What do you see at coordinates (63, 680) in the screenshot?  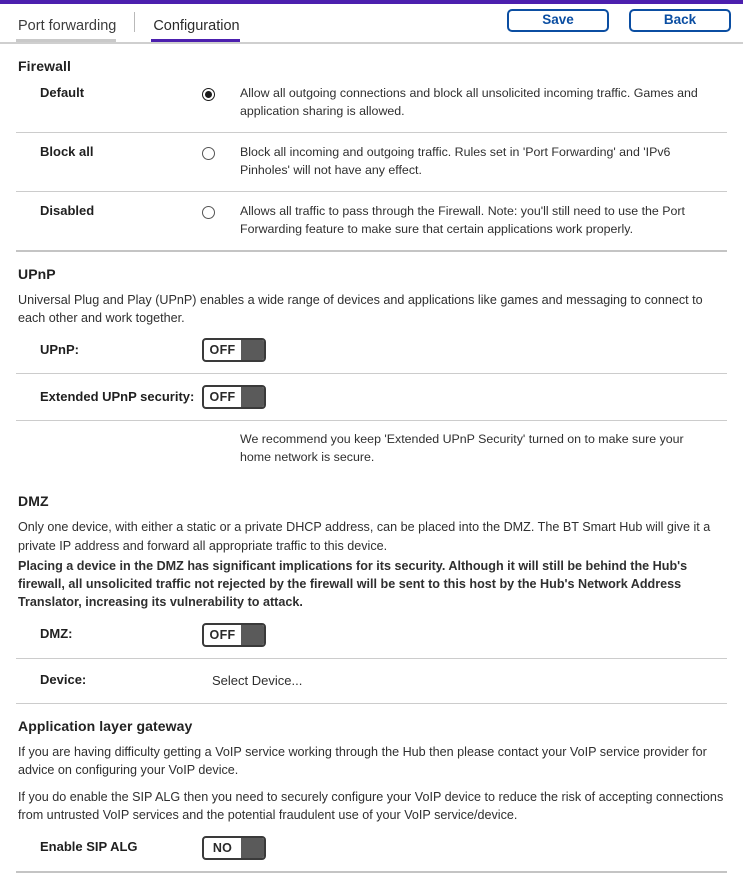 I see `dmz-device-label: Device:` at bounding box center [63, 680].